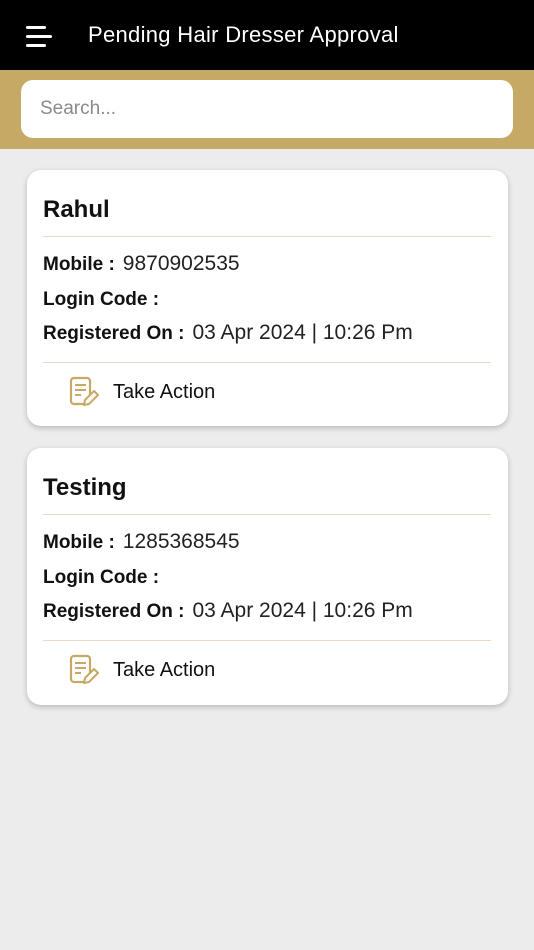 This screenshot has height=950, width=534. I want to click on search-bar-container, so click(267, 109).